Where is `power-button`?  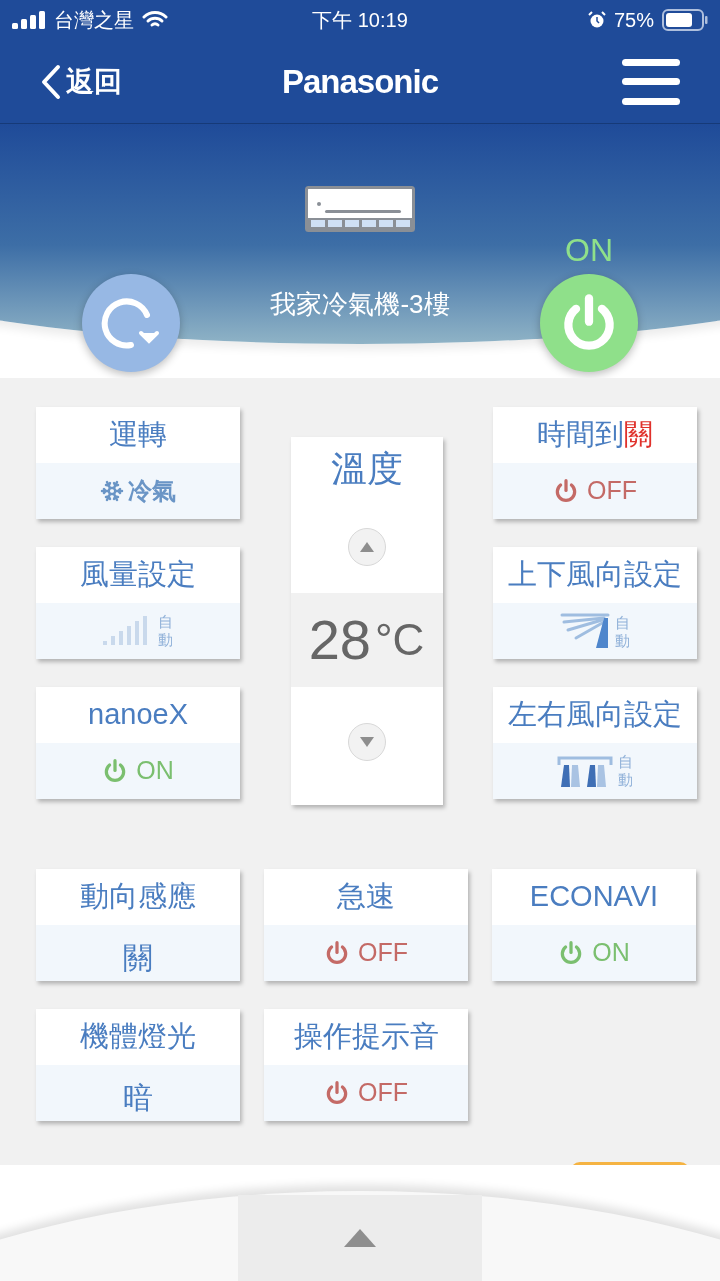
power-button is located at coordinates (589, 323).